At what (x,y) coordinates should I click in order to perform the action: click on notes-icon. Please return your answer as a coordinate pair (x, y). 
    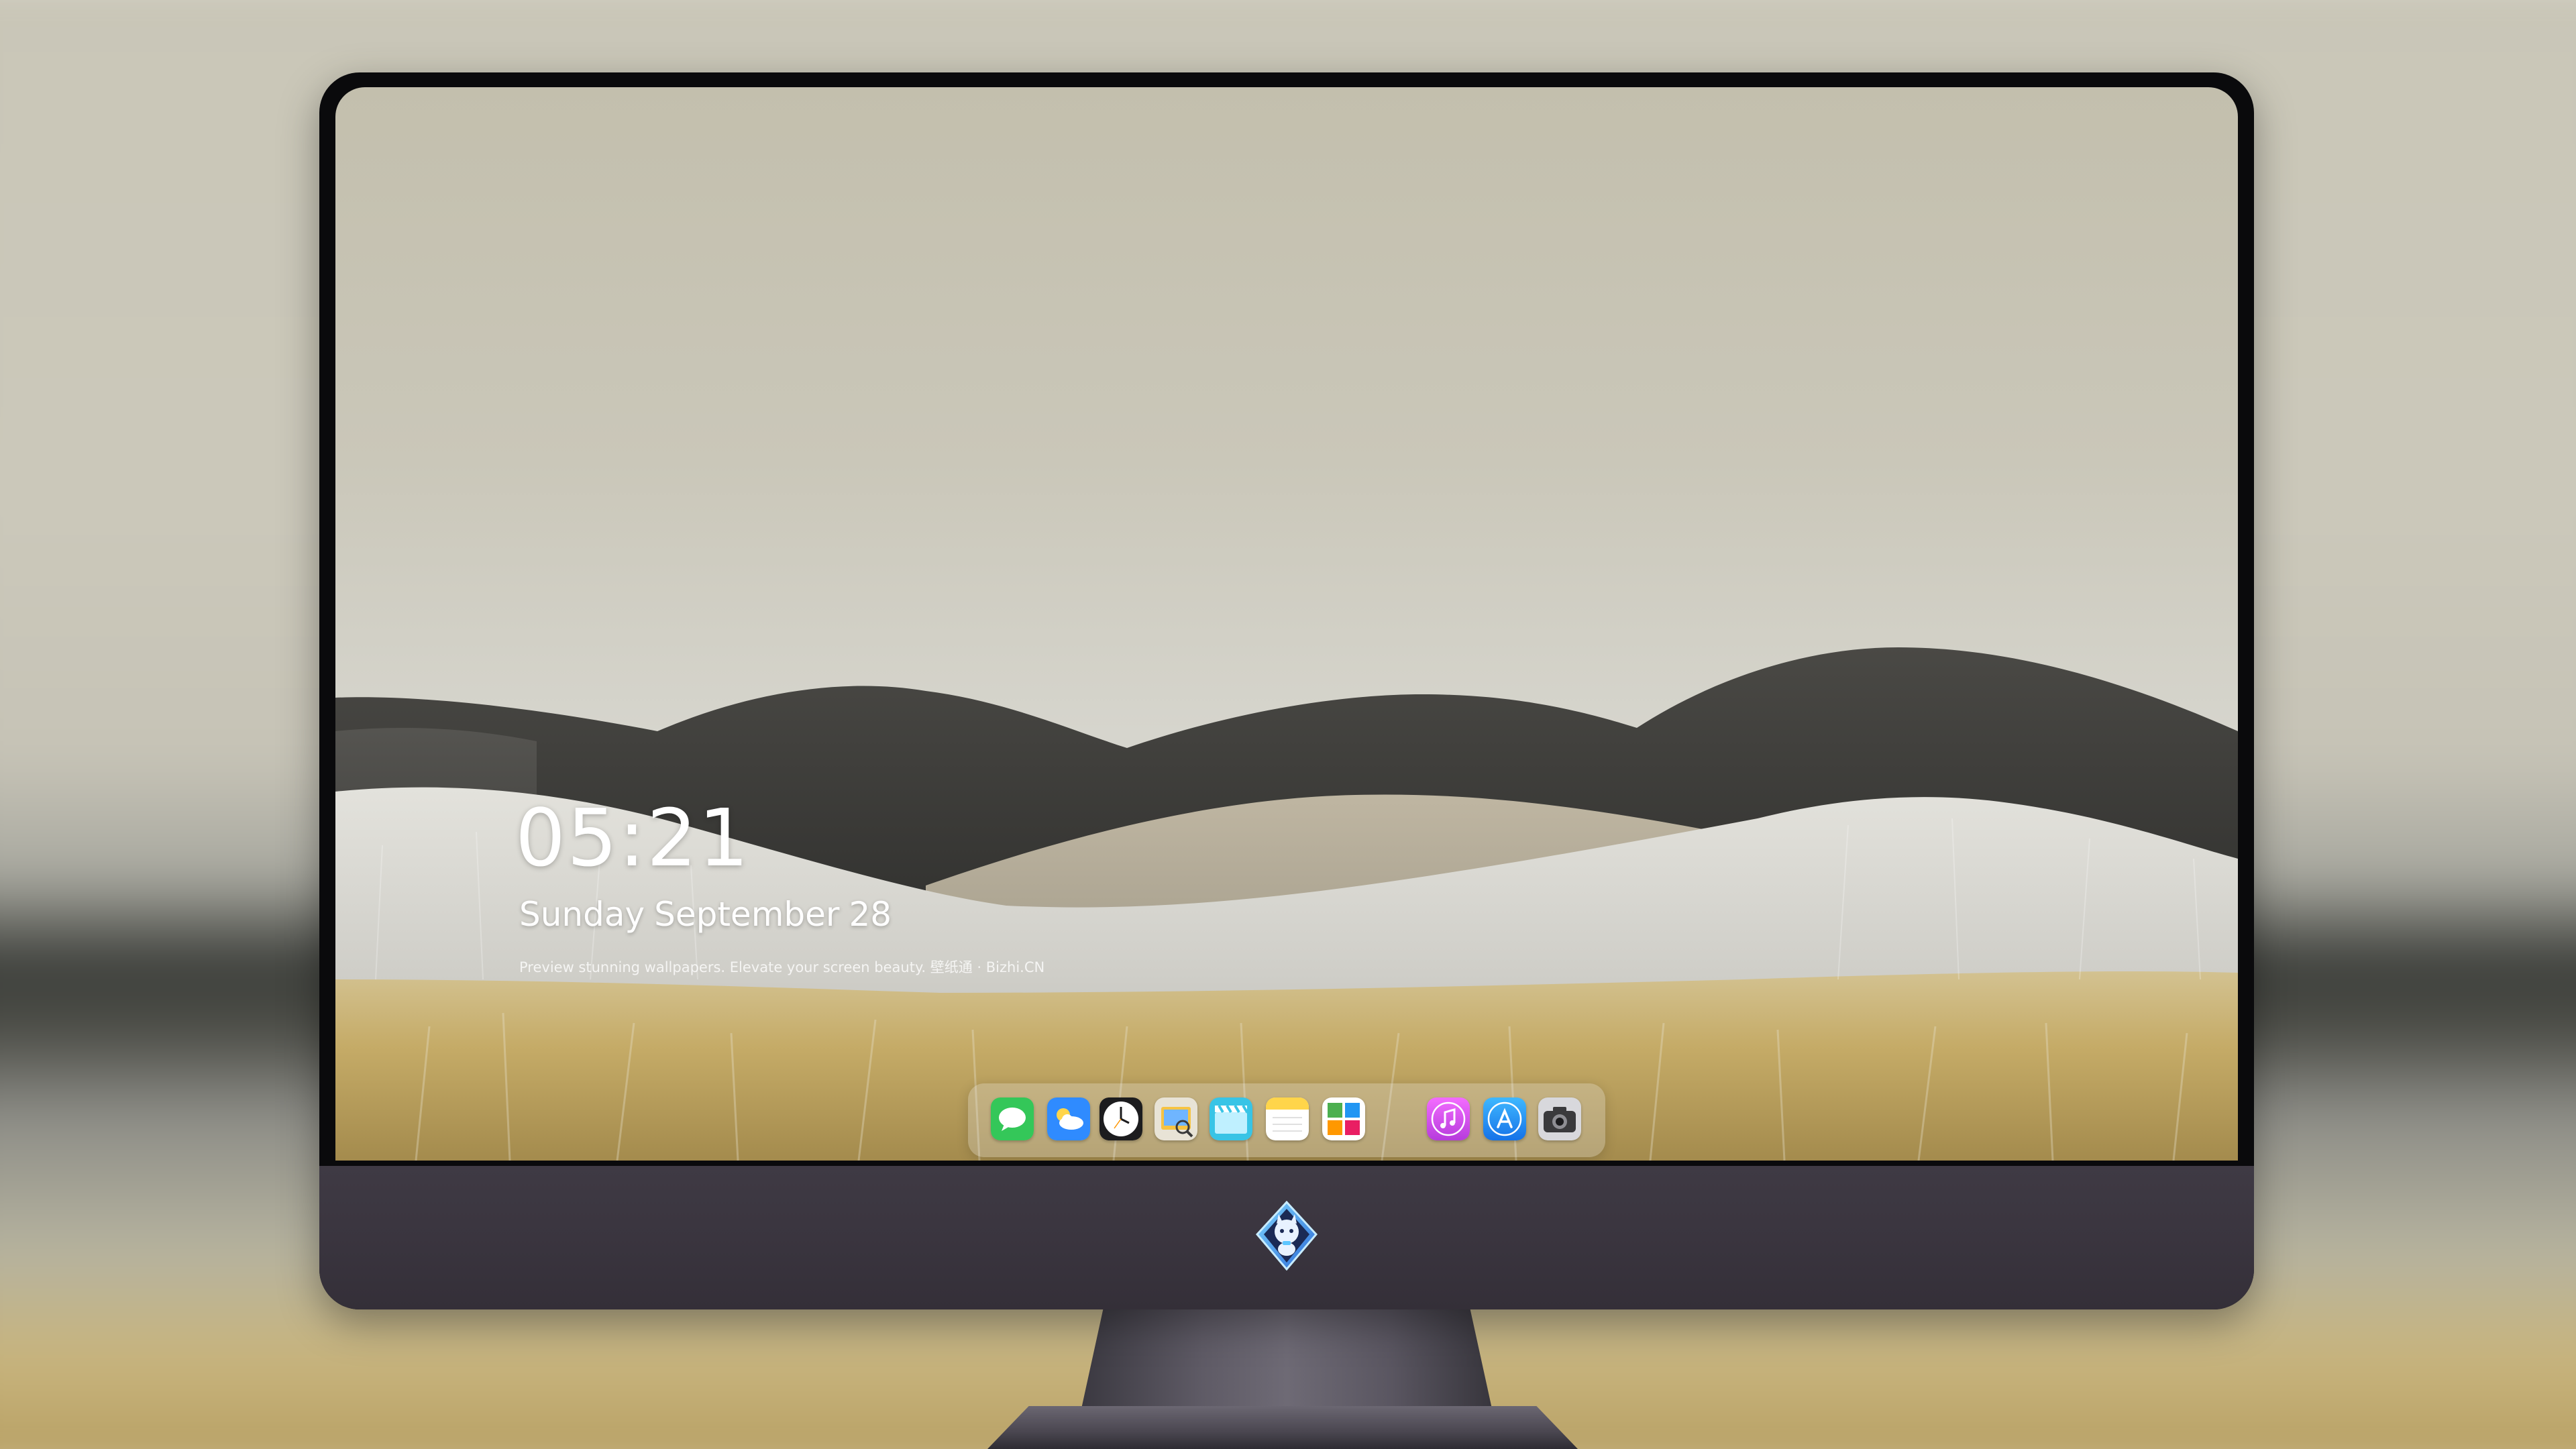
    Looking at the image, I should click on (1287, 1118).